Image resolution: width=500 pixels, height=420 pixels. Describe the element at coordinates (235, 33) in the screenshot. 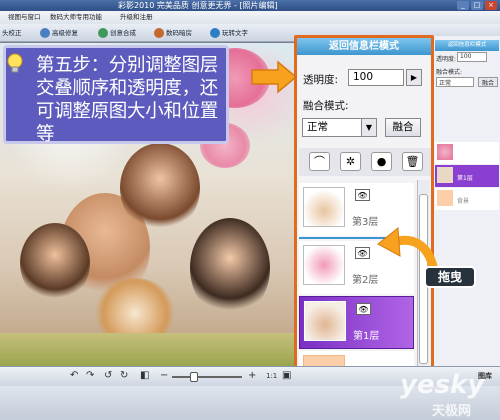

I see `toolbar-text-label: 玩转文字` at that location.